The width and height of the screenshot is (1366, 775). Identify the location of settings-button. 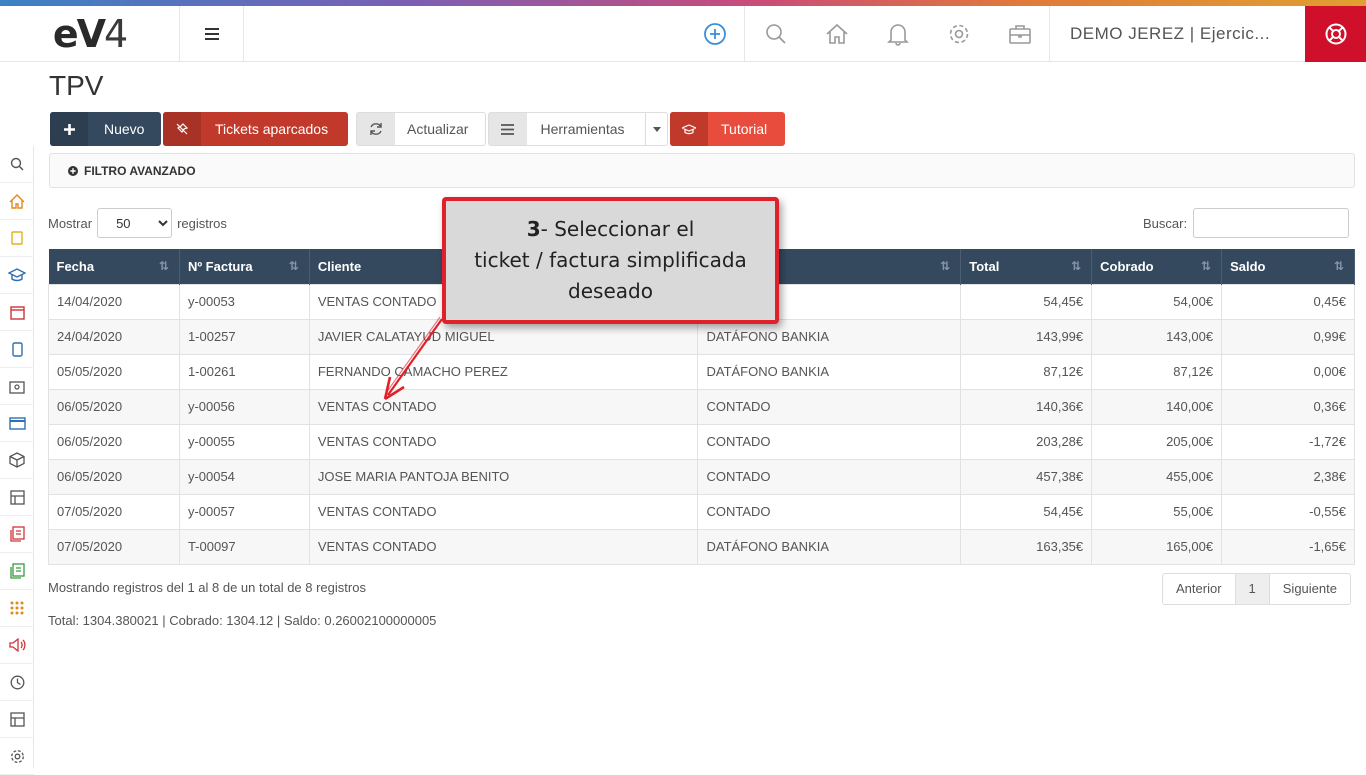
(958, 34).